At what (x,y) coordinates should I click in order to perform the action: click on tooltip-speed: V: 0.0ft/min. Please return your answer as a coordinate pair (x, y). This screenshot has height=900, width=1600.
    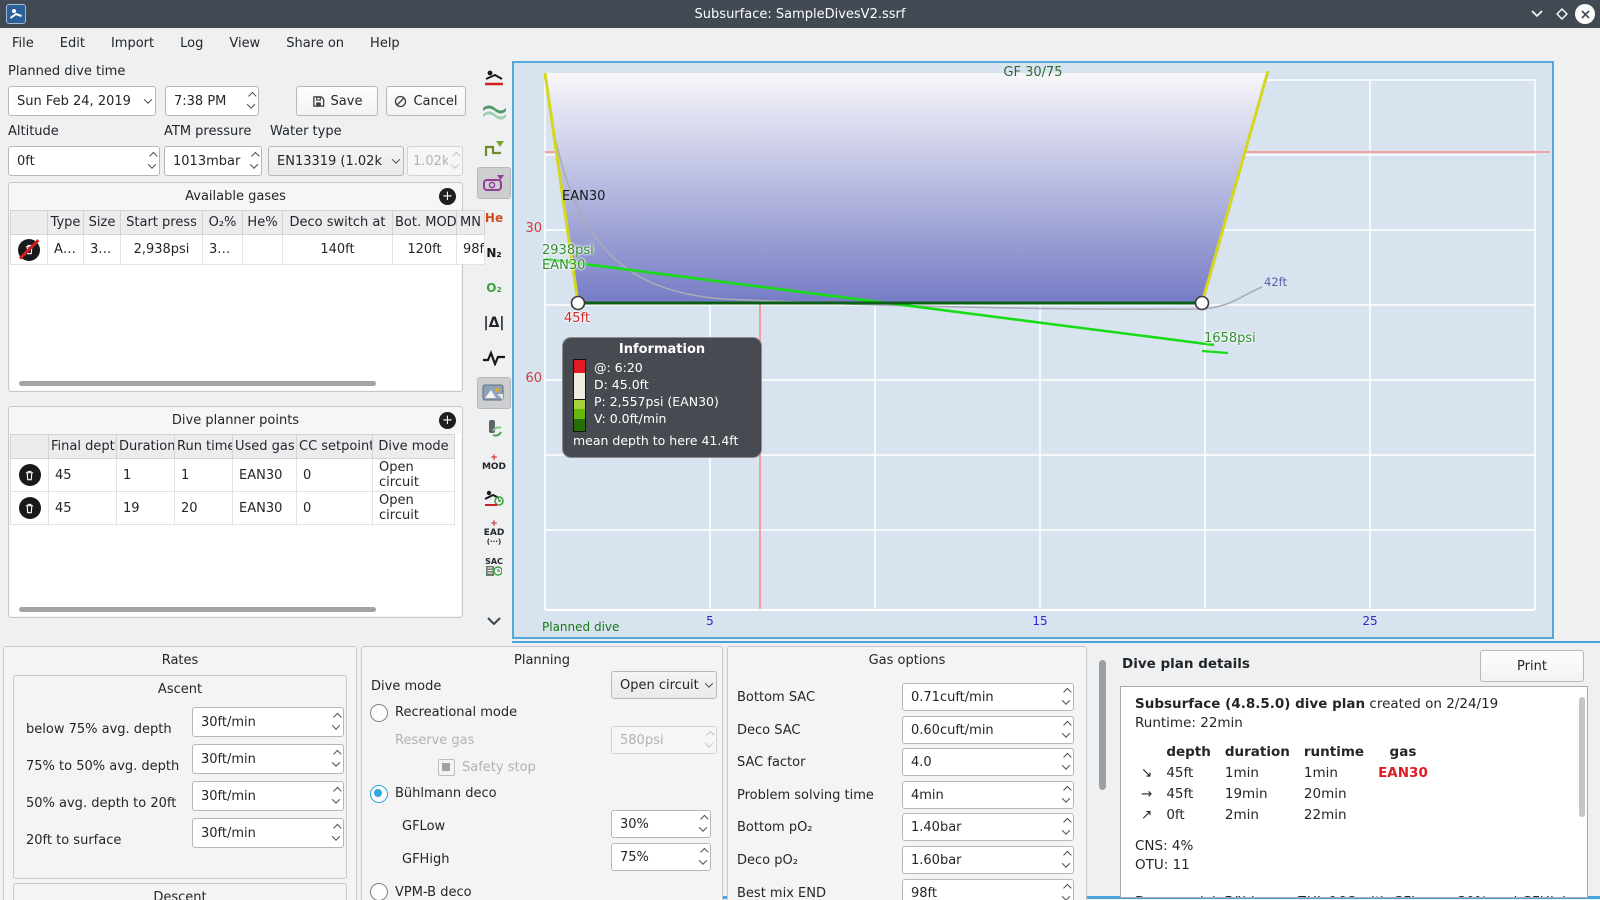
    Looking at the image, I should click on (630, 418).